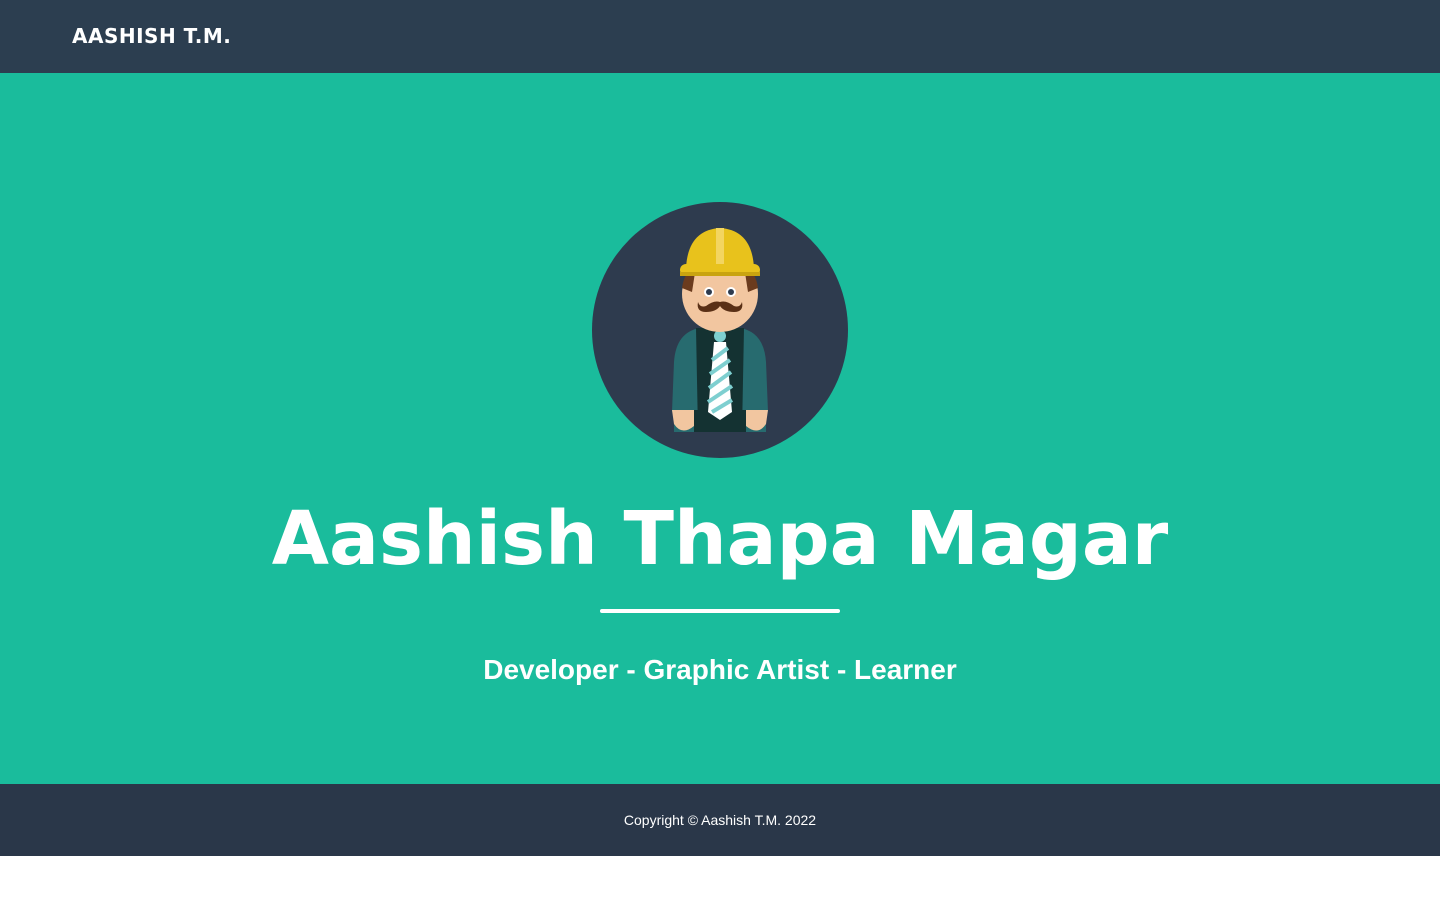  Describe the element at coordinates (720, 36) in the screenshot. I see `navbar: AASHISH T.M.` at that location.